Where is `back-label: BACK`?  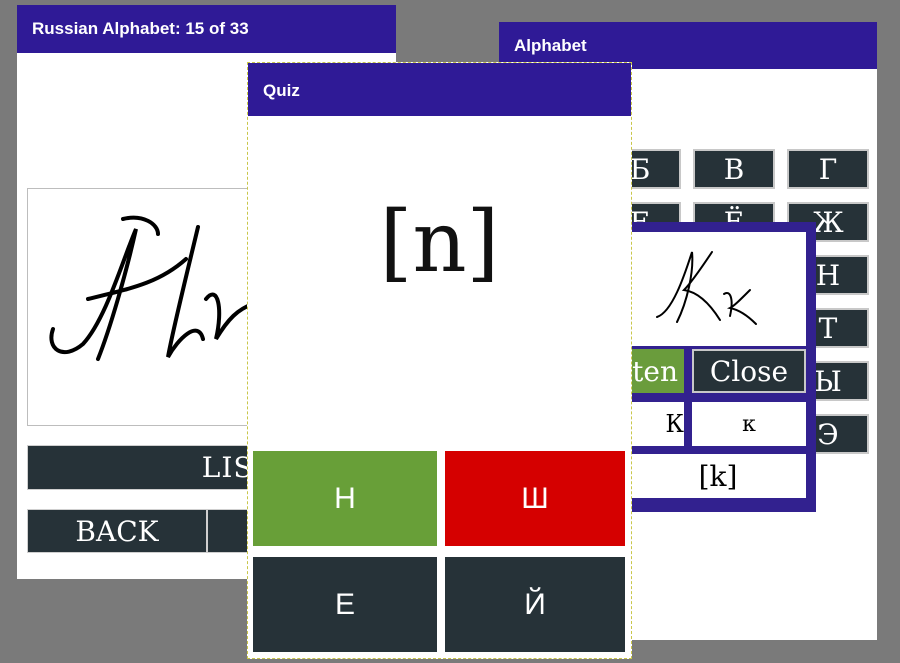
back-label: BACK is located at coordinates (117, 531).